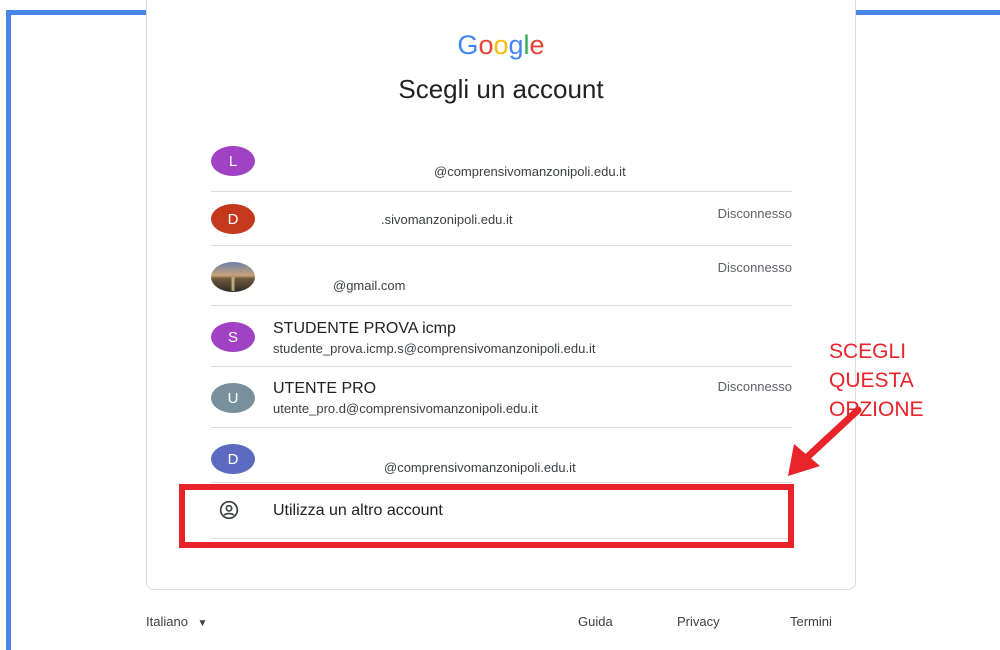 This screenshot has width=1000, height=650. I want to click on account-row: L @comprensivomanzonipoli.edu.it, so click(501, 162).